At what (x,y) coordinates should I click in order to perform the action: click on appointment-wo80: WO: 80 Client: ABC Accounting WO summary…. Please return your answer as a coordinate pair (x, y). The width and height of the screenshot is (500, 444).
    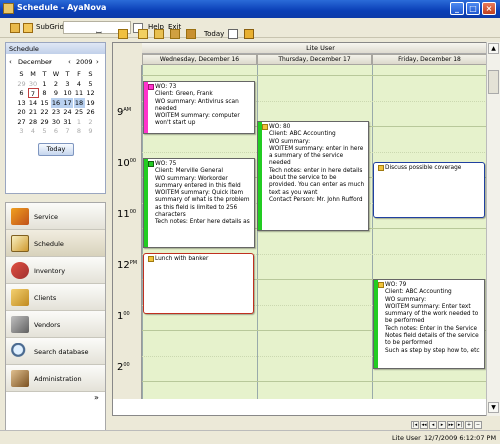
    Looking at the image, I should click on (313, 176).